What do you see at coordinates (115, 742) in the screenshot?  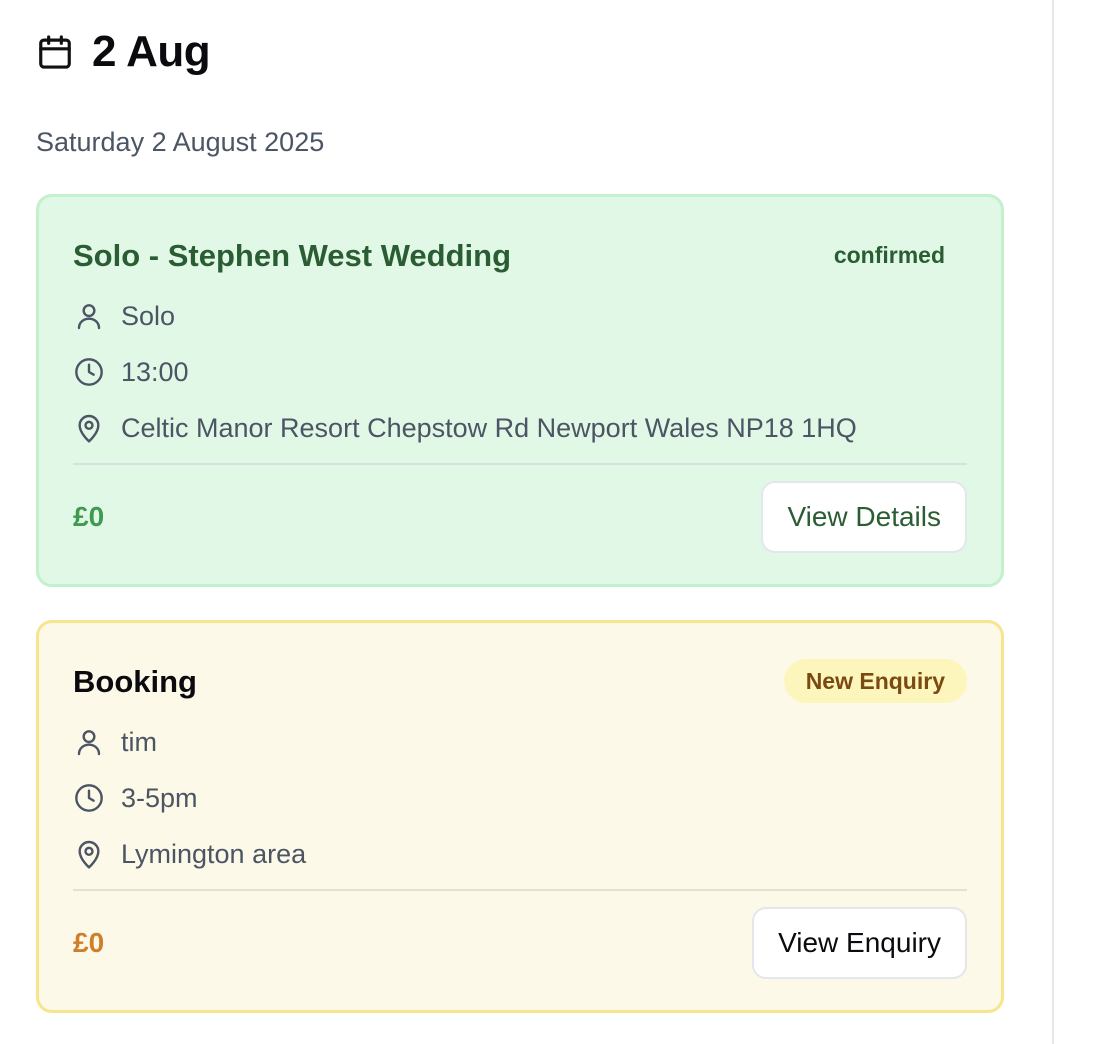 I see `event-performer: tim` at bounding box center [115, 742].